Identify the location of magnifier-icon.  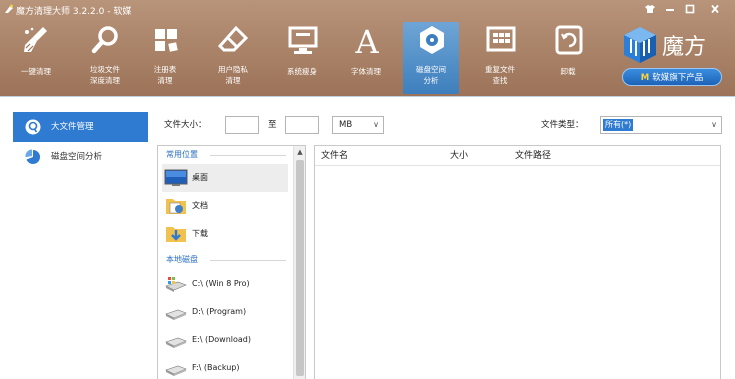
(104, 40).